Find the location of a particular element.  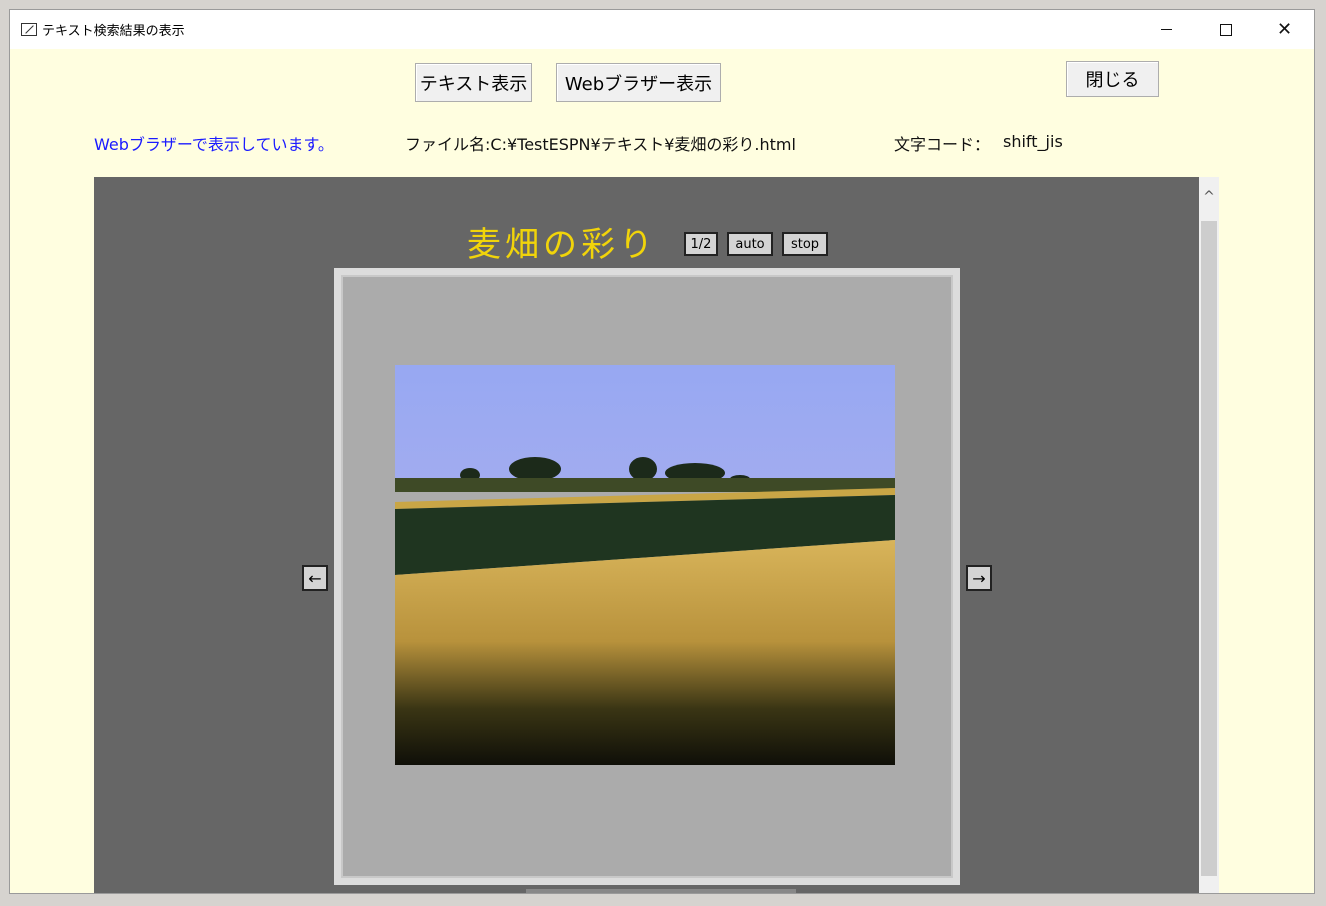

window-controls: ✕ is located at coordinates (1225, 29).